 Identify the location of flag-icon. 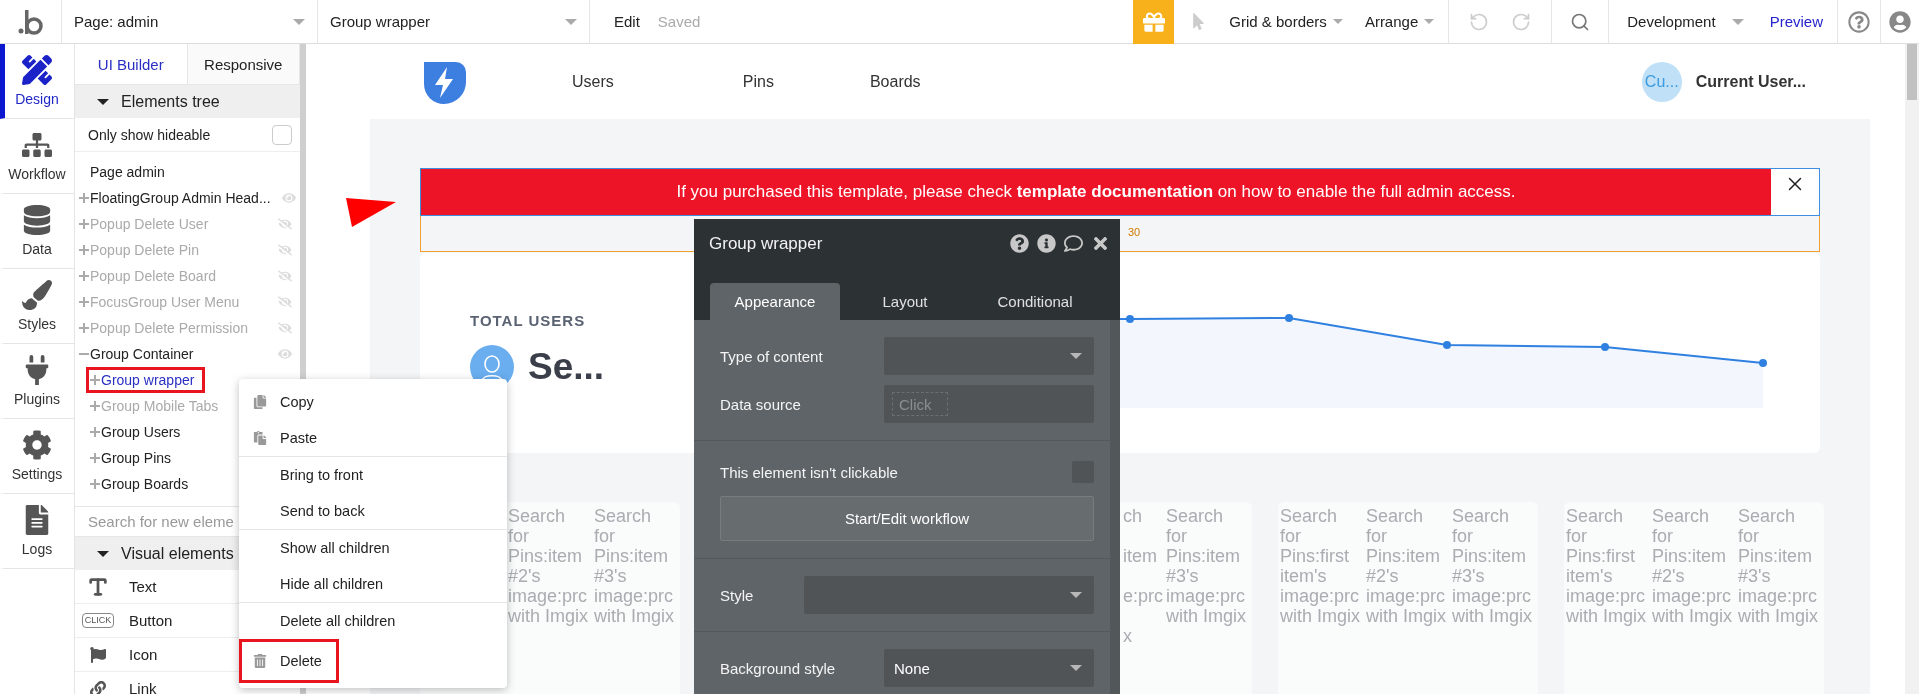
(98, 654).